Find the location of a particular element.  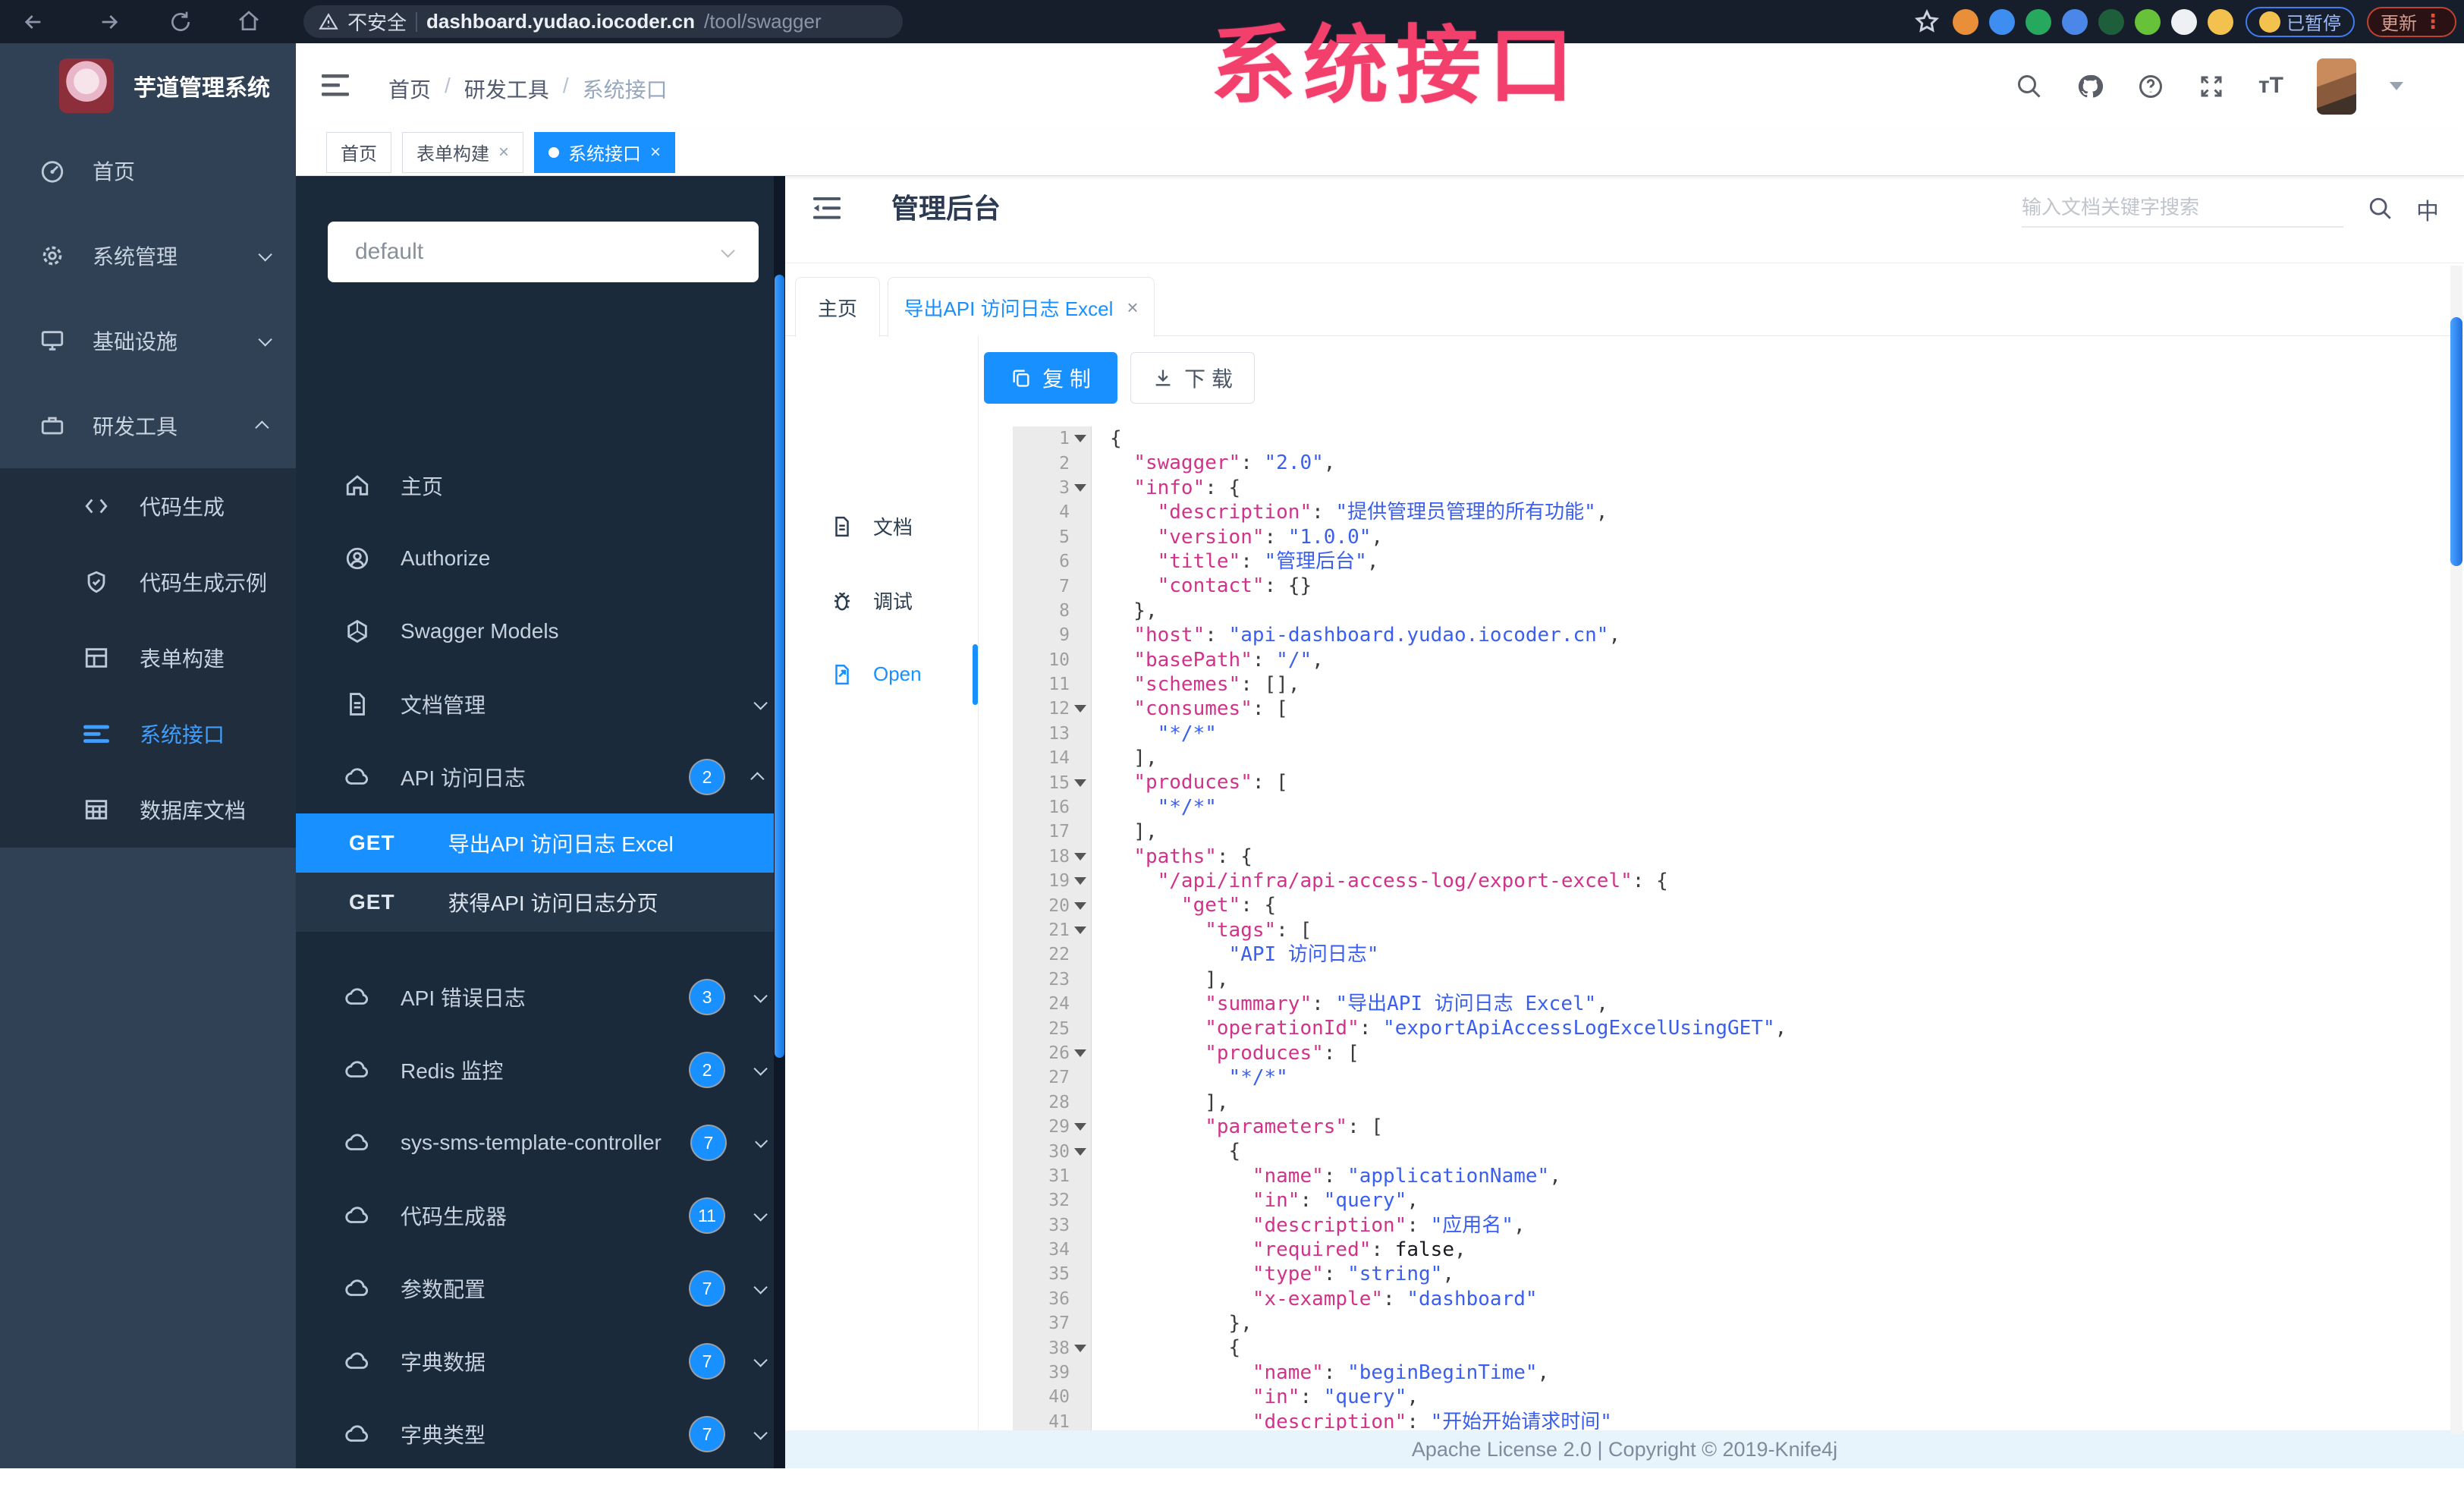

question-icon is located at coordinates (2150, 86).